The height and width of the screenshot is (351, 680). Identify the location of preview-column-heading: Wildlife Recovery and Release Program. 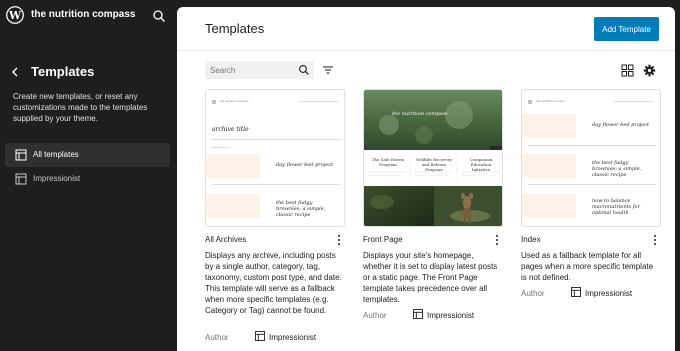
(434, 164).